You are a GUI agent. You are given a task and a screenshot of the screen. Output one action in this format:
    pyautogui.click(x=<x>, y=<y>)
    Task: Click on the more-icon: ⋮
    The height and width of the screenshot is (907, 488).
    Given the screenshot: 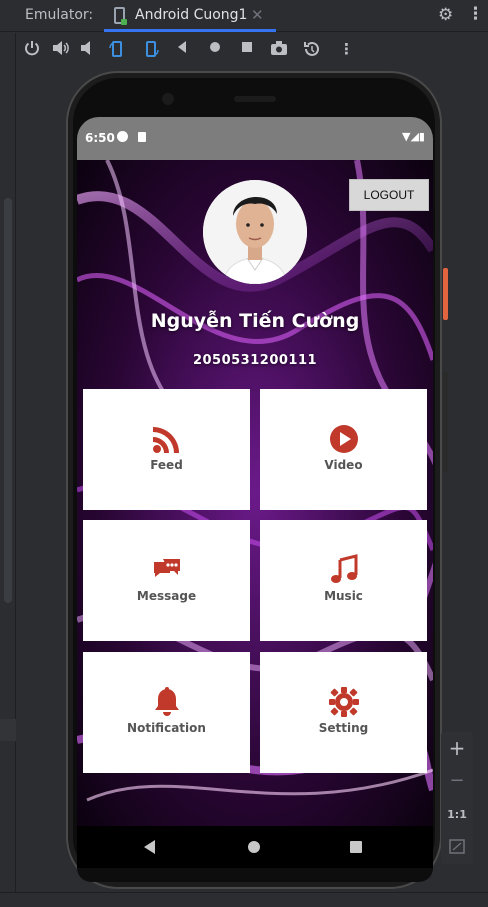 What is the action you would take?
    pyautogui.click(x=346, y=49)
    